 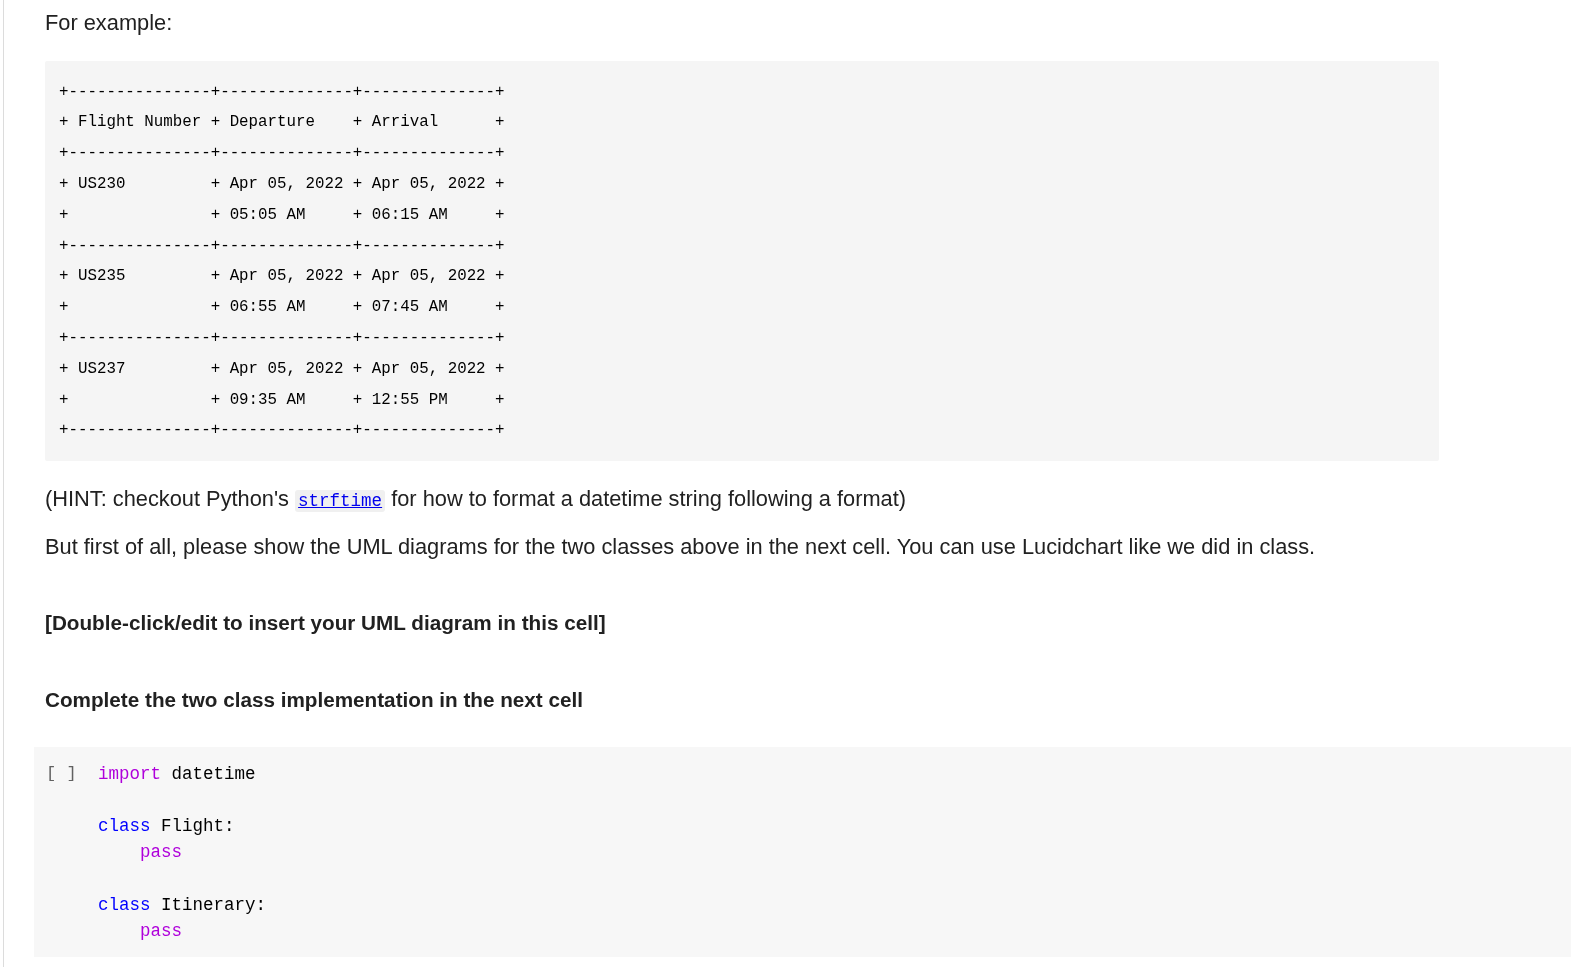 I want to click on intro-text: For example:, so click(x=109, y=23).